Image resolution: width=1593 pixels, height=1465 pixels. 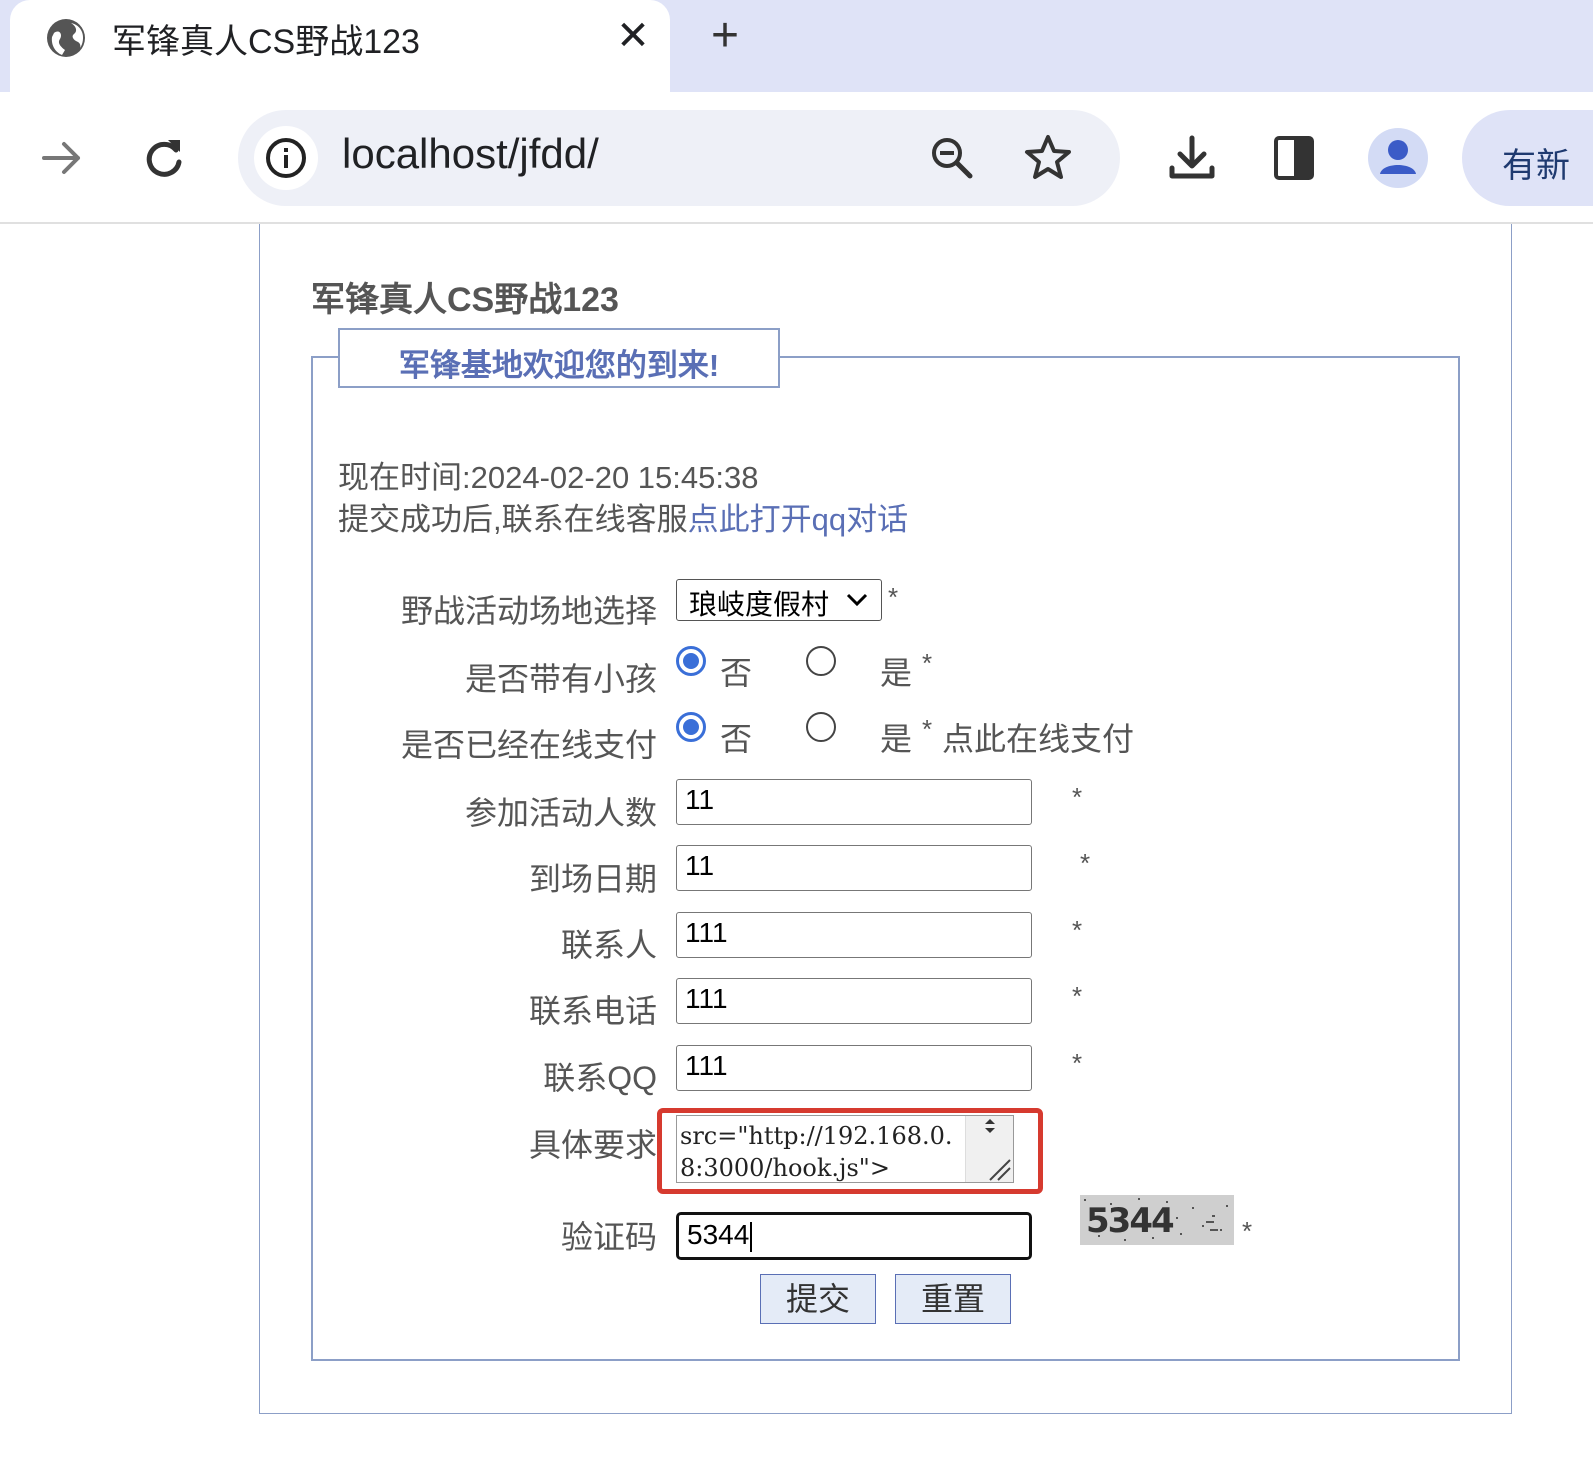 I want to click on text-caret, so click(x=751, y=1236).